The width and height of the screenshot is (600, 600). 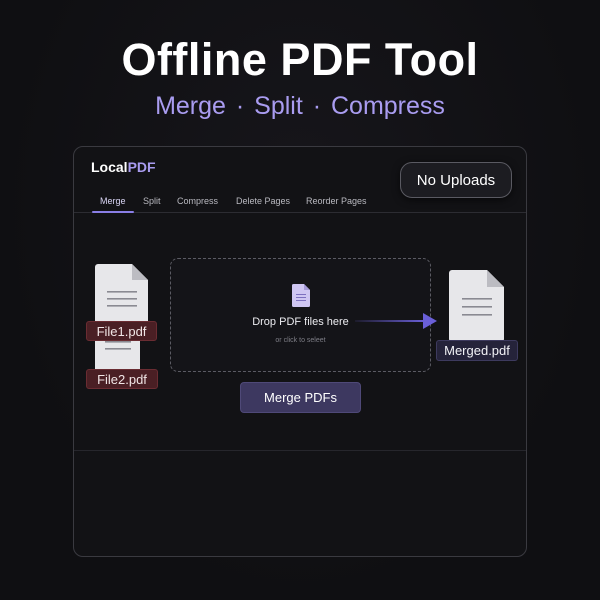 I want to click on file-label: File1.pdf, so click(x=121, y=331).